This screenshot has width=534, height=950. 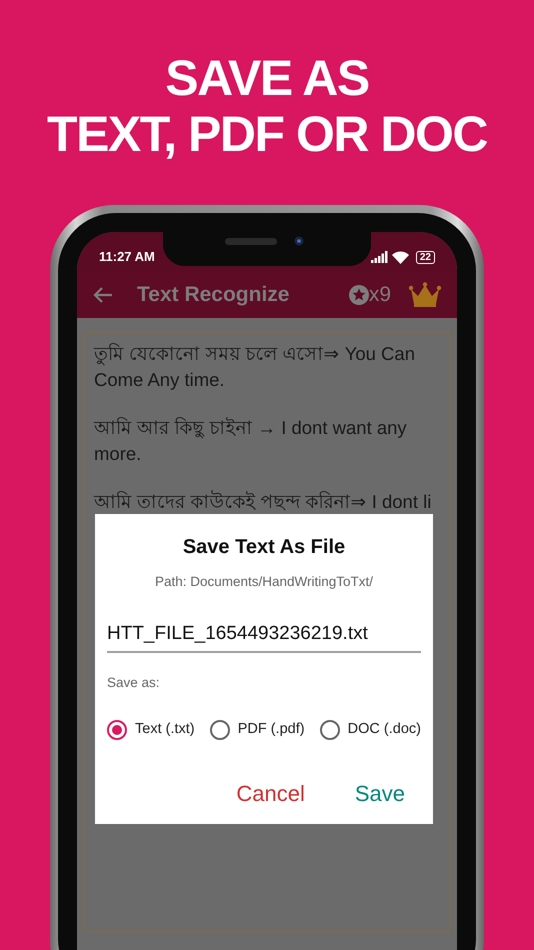 What do you see at coordinates (379, 295) in the screenshot?
I see `coin-count: x9` at bounding box center [379, 295].